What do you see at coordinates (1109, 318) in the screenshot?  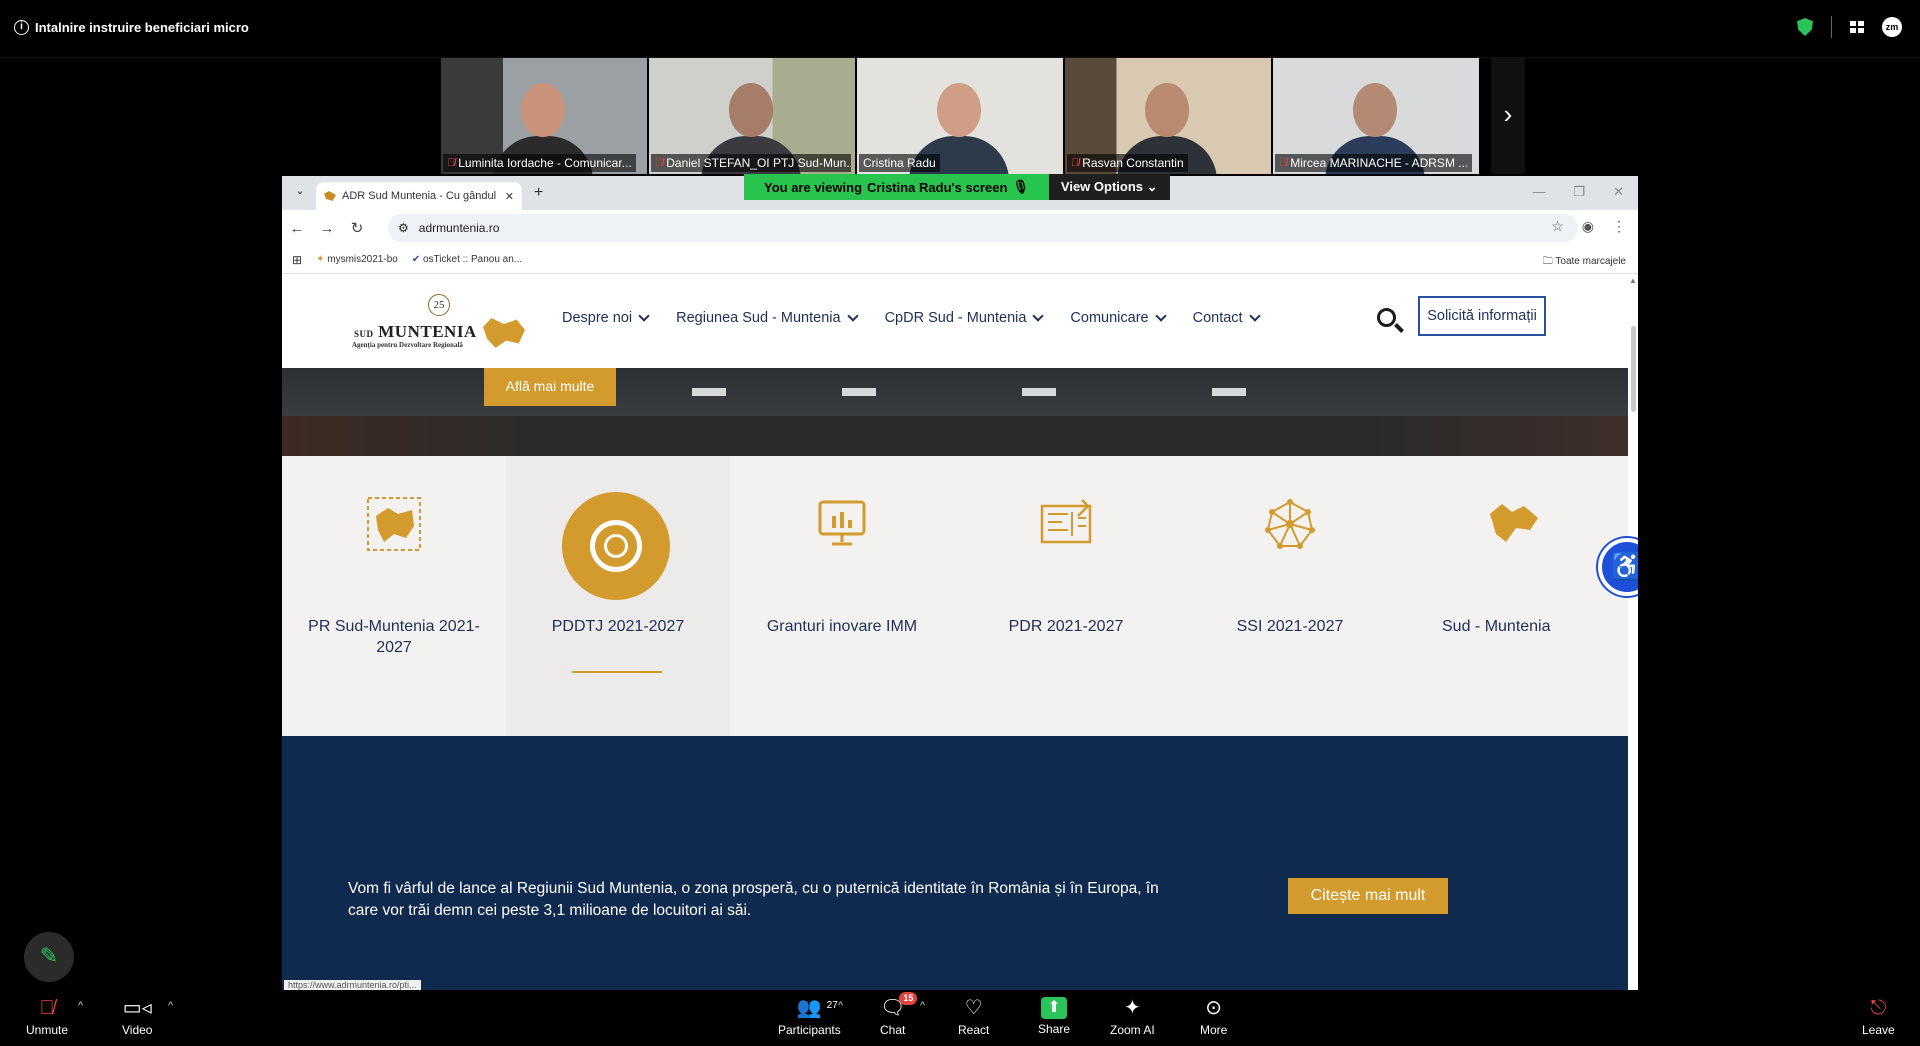 I see `nav-label: Comunicare` at bounding box center [1109, 318].